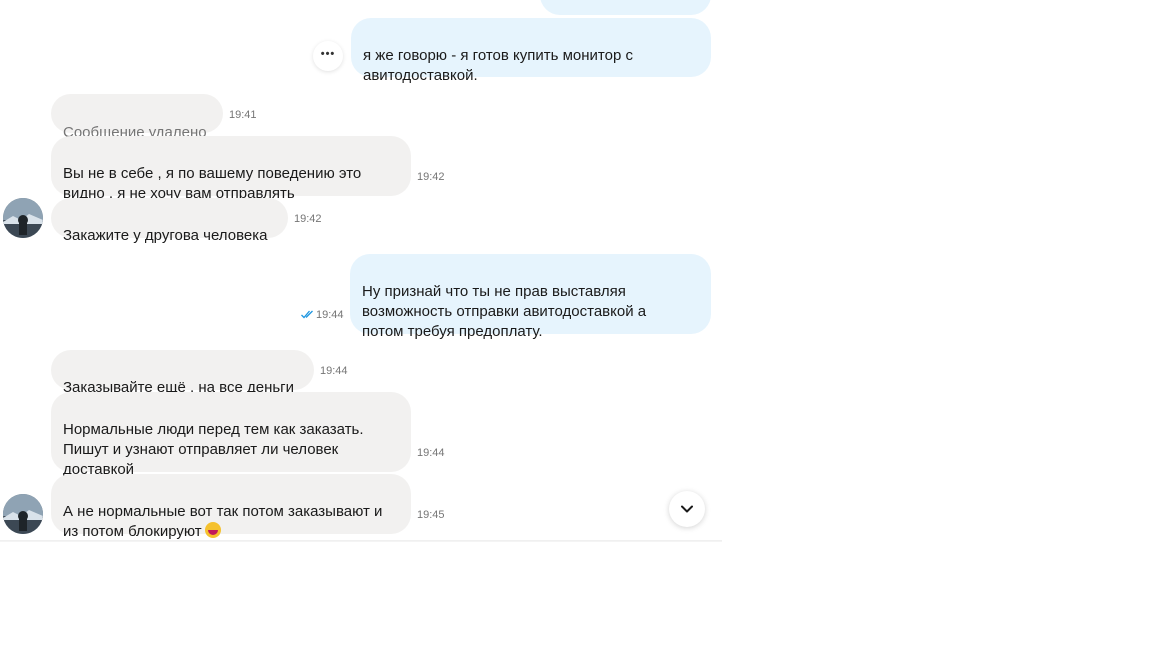  I want to click on message-time: 19:45, so click(431, 515).